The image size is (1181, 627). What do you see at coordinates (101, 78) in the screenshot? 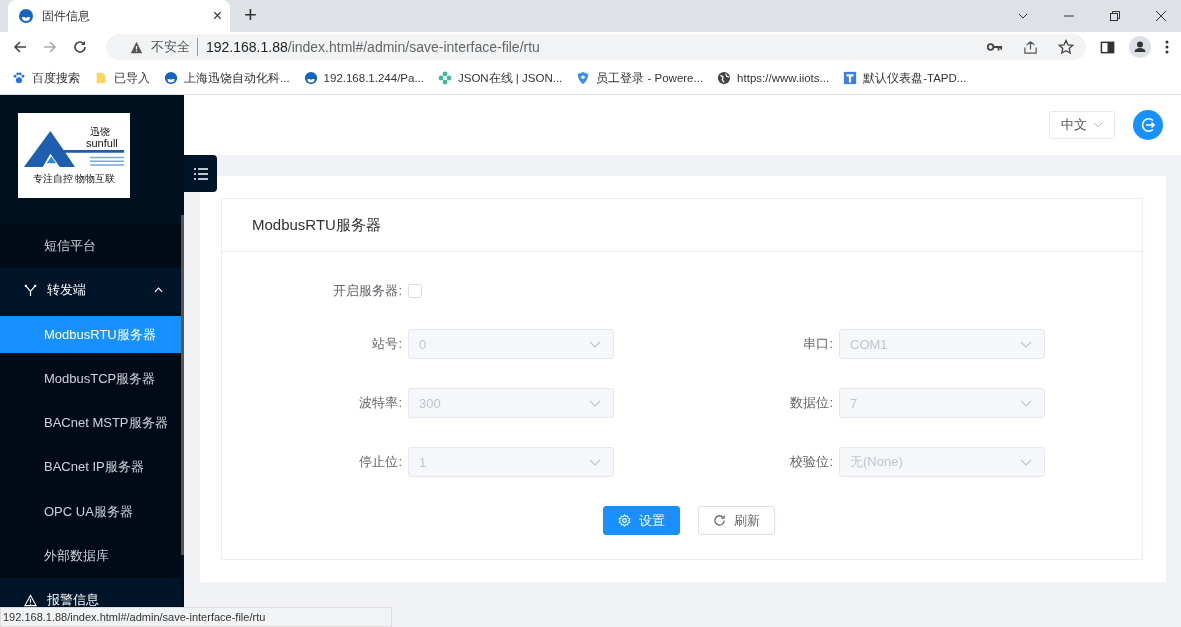
I see `folder-icon` at bounding box center [101, 78].